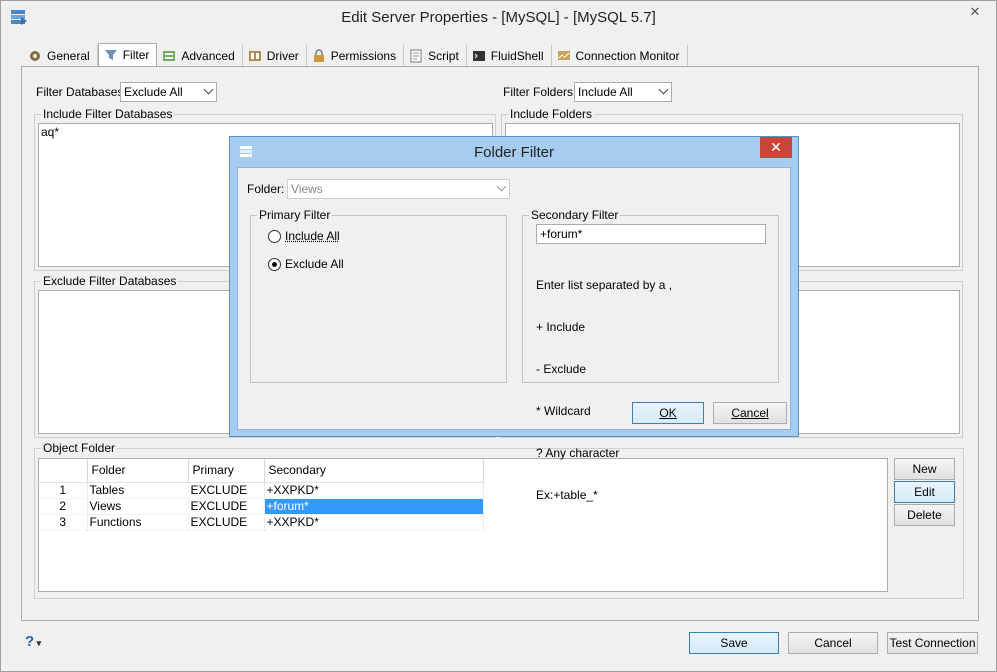 This screenshot has width=997, height=672. I want to click on window-close-button: ✕, so click(975, 12).